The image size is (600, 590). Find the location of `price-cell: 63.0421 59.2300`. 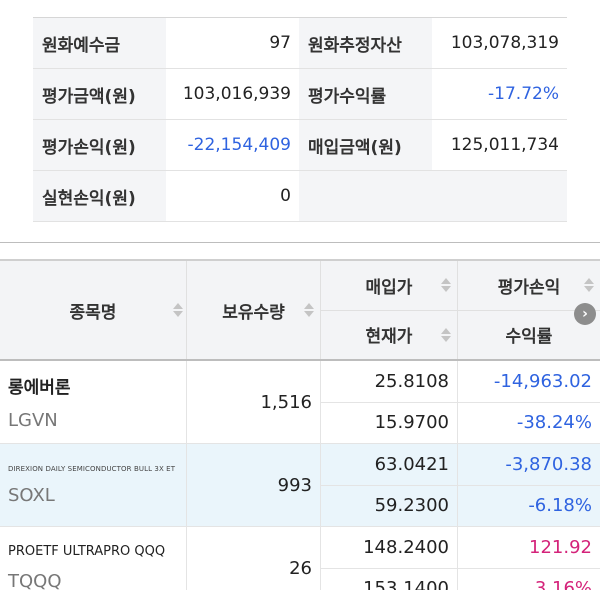

price-cell: 63.0421 59.2300 is located at coordinates (389, 485).